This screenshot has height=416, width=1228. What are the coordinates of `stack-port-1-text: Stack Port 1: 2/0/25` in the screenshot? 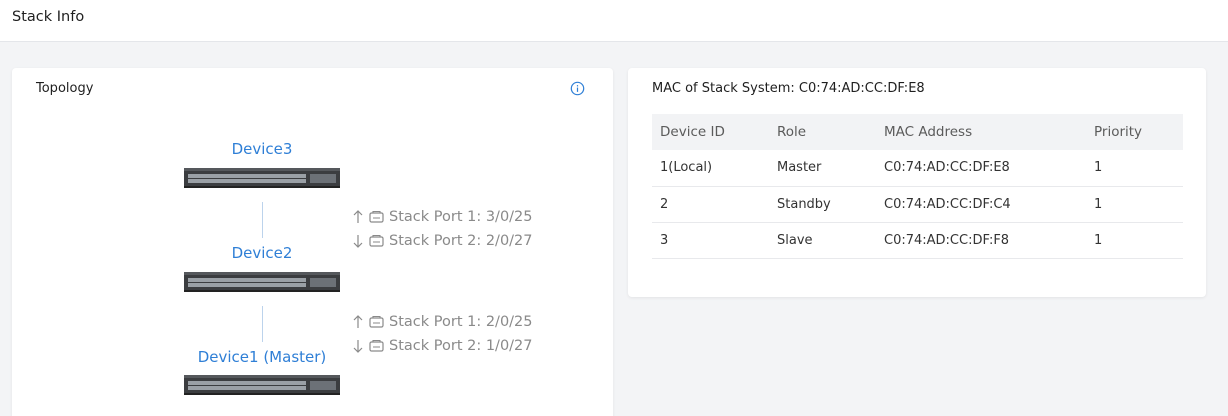 It's located at (461, 322).